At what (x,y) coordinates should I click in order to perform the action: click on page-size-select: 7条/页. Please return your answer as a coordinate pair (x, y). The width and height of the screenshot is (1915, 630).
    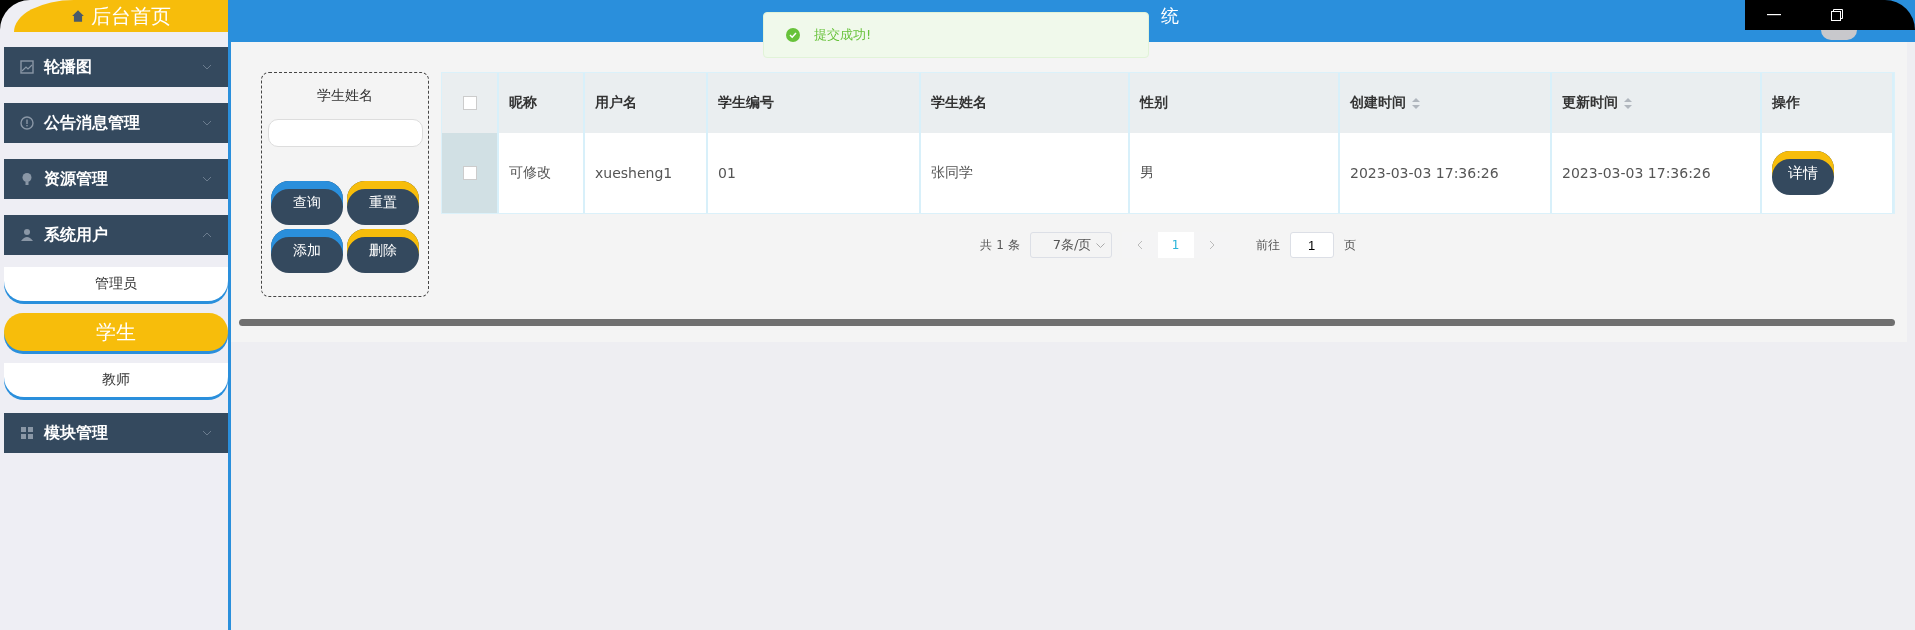
    Looking at the image, I should click on (1070, 245).